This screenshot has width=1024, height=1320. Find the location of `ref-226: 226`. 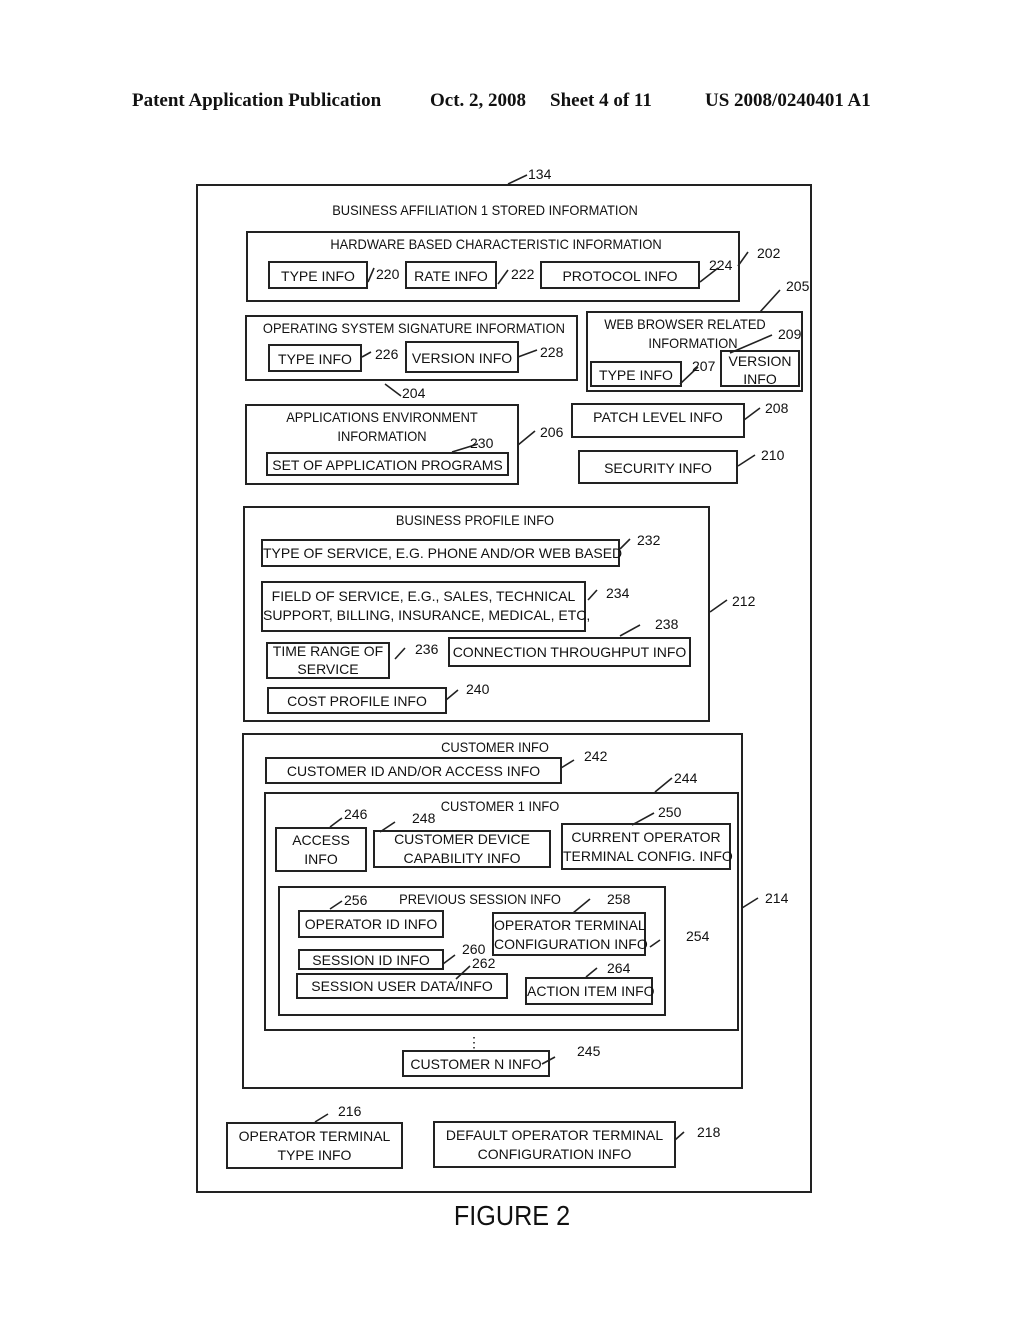

ref-226: 226 is located at coordinates (387, 354).